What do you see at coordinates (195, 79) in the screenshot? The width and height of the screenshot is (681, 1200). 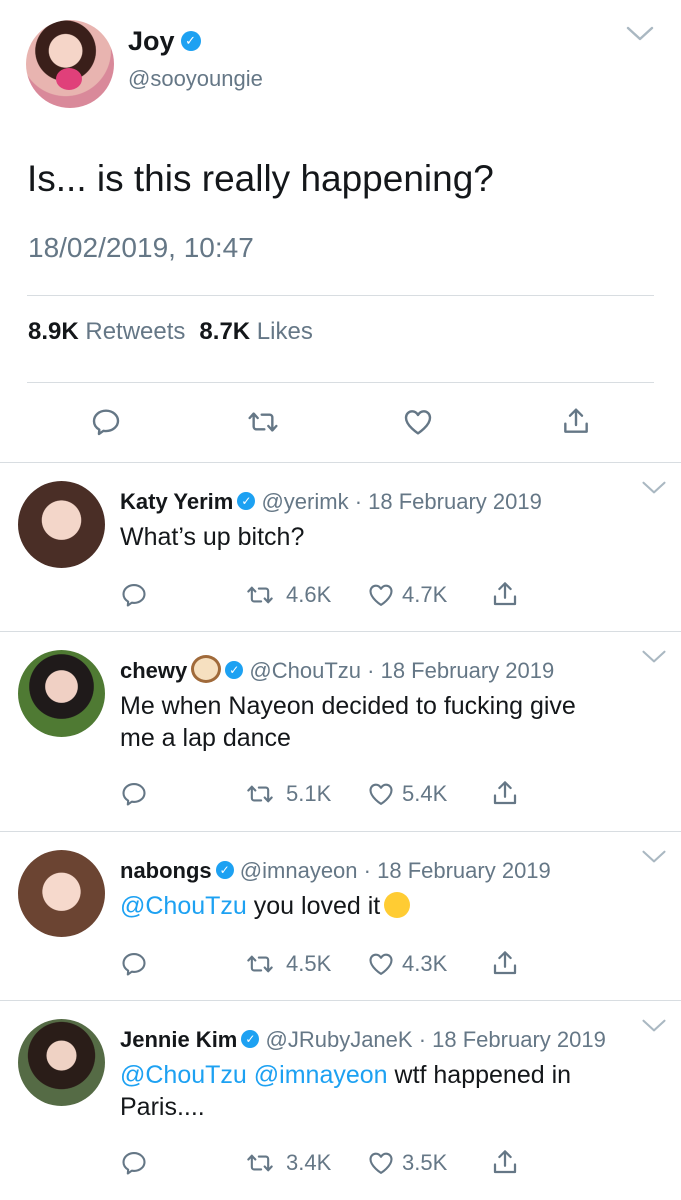 I see `author-handle: @sooyoungie` at bounding box center [195, 79].